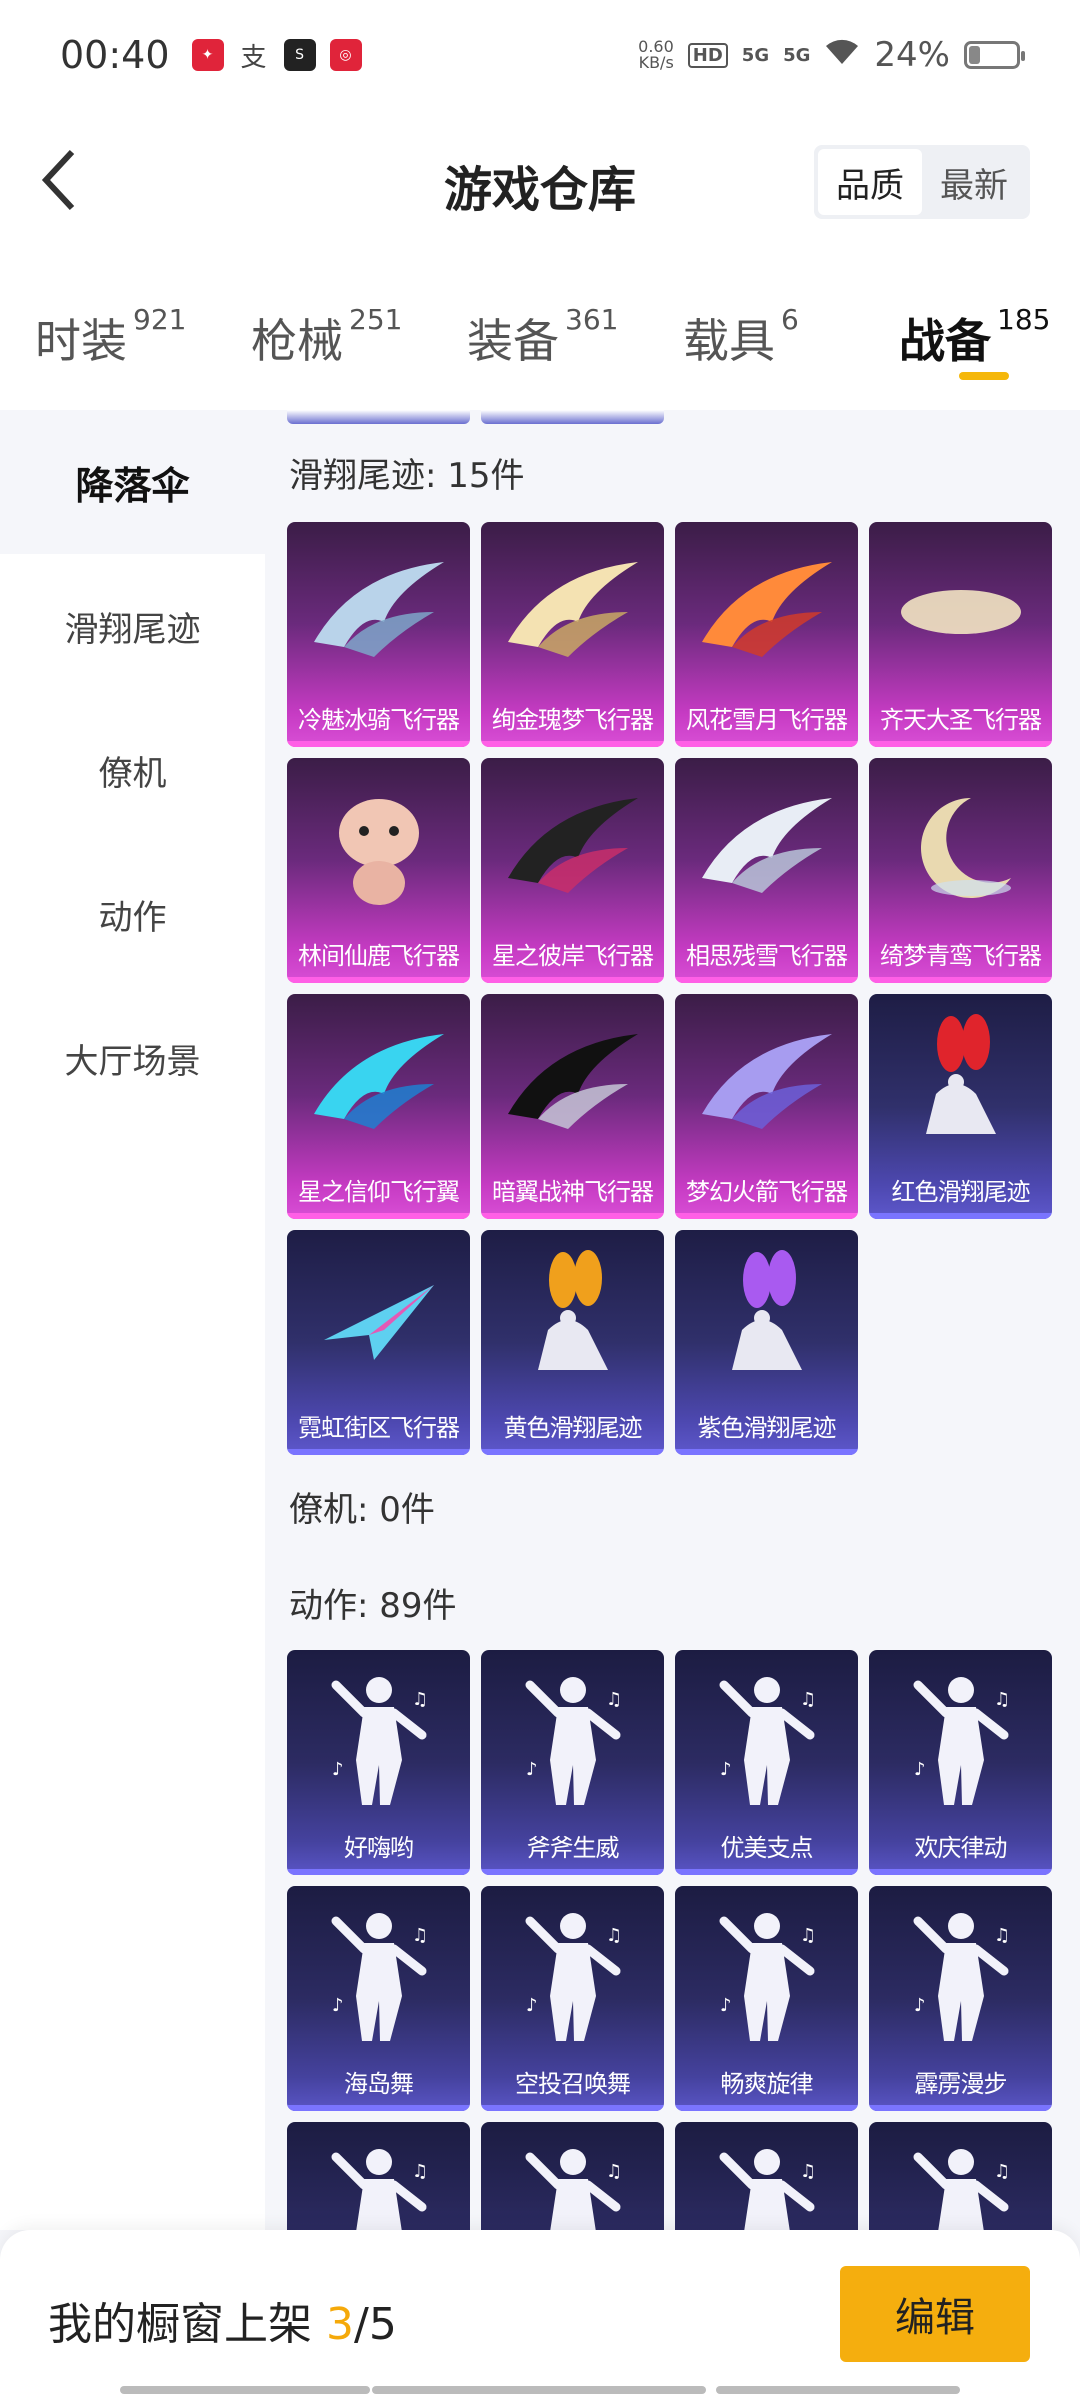  Describe the element at coordinates (961, 2084) in the screenshot. I see `card-name: 霹雳漫步` at that location.